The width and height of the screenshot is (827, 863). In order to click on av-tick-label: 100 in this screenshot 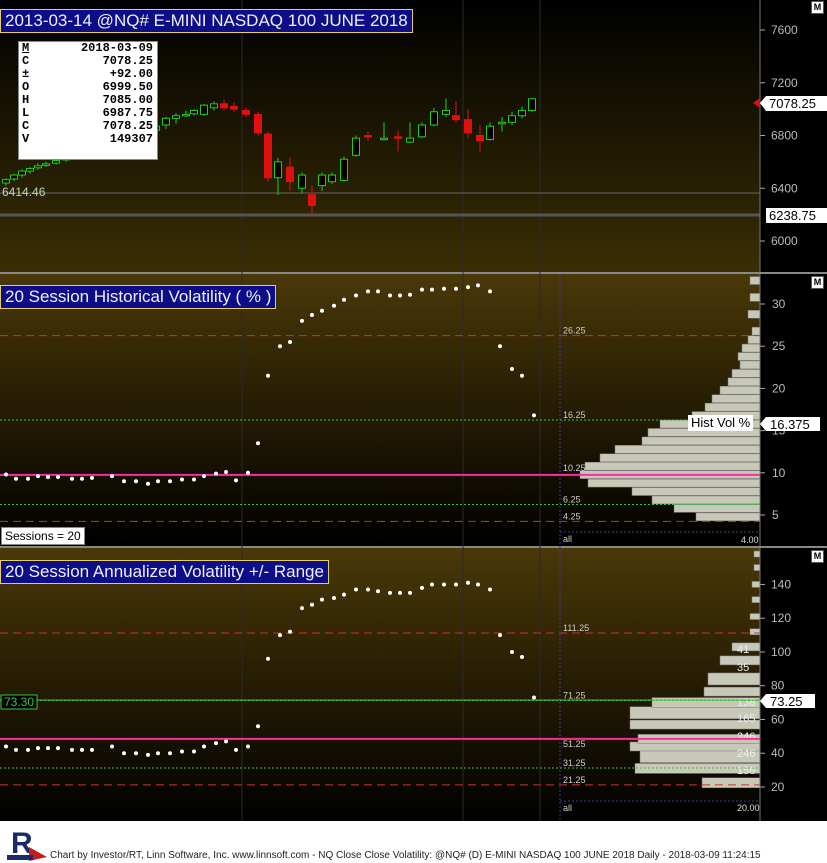, I will do `click(781, 652)`.